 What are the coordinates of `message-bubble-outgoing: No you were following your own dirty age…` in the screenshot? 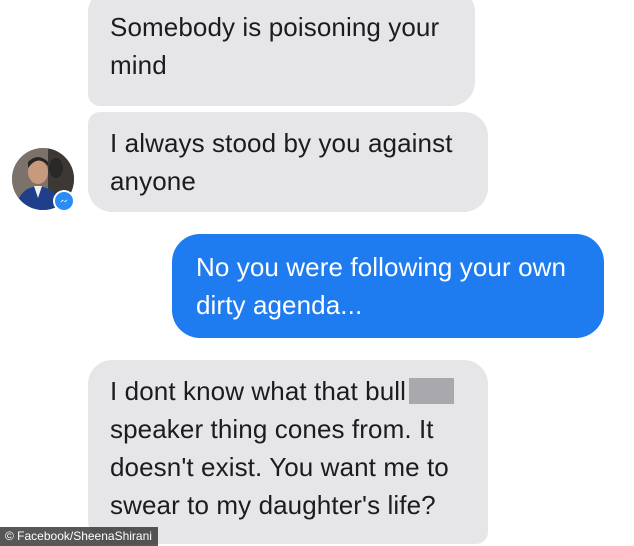 It's located at (388, 286).